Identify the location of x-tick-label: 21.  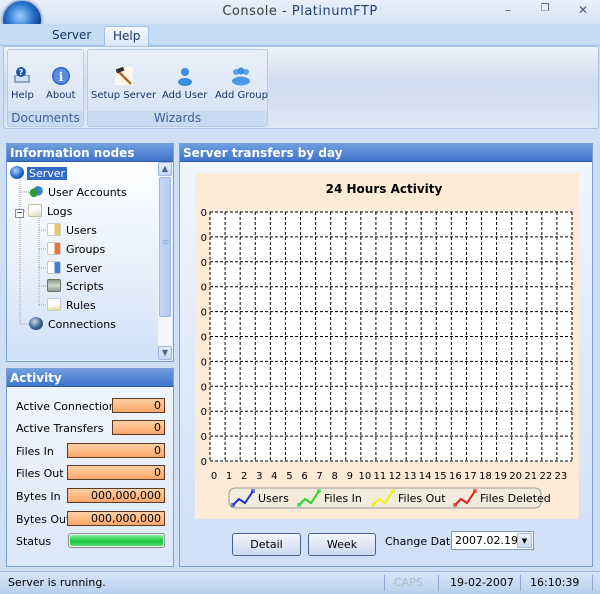
(530, 476).